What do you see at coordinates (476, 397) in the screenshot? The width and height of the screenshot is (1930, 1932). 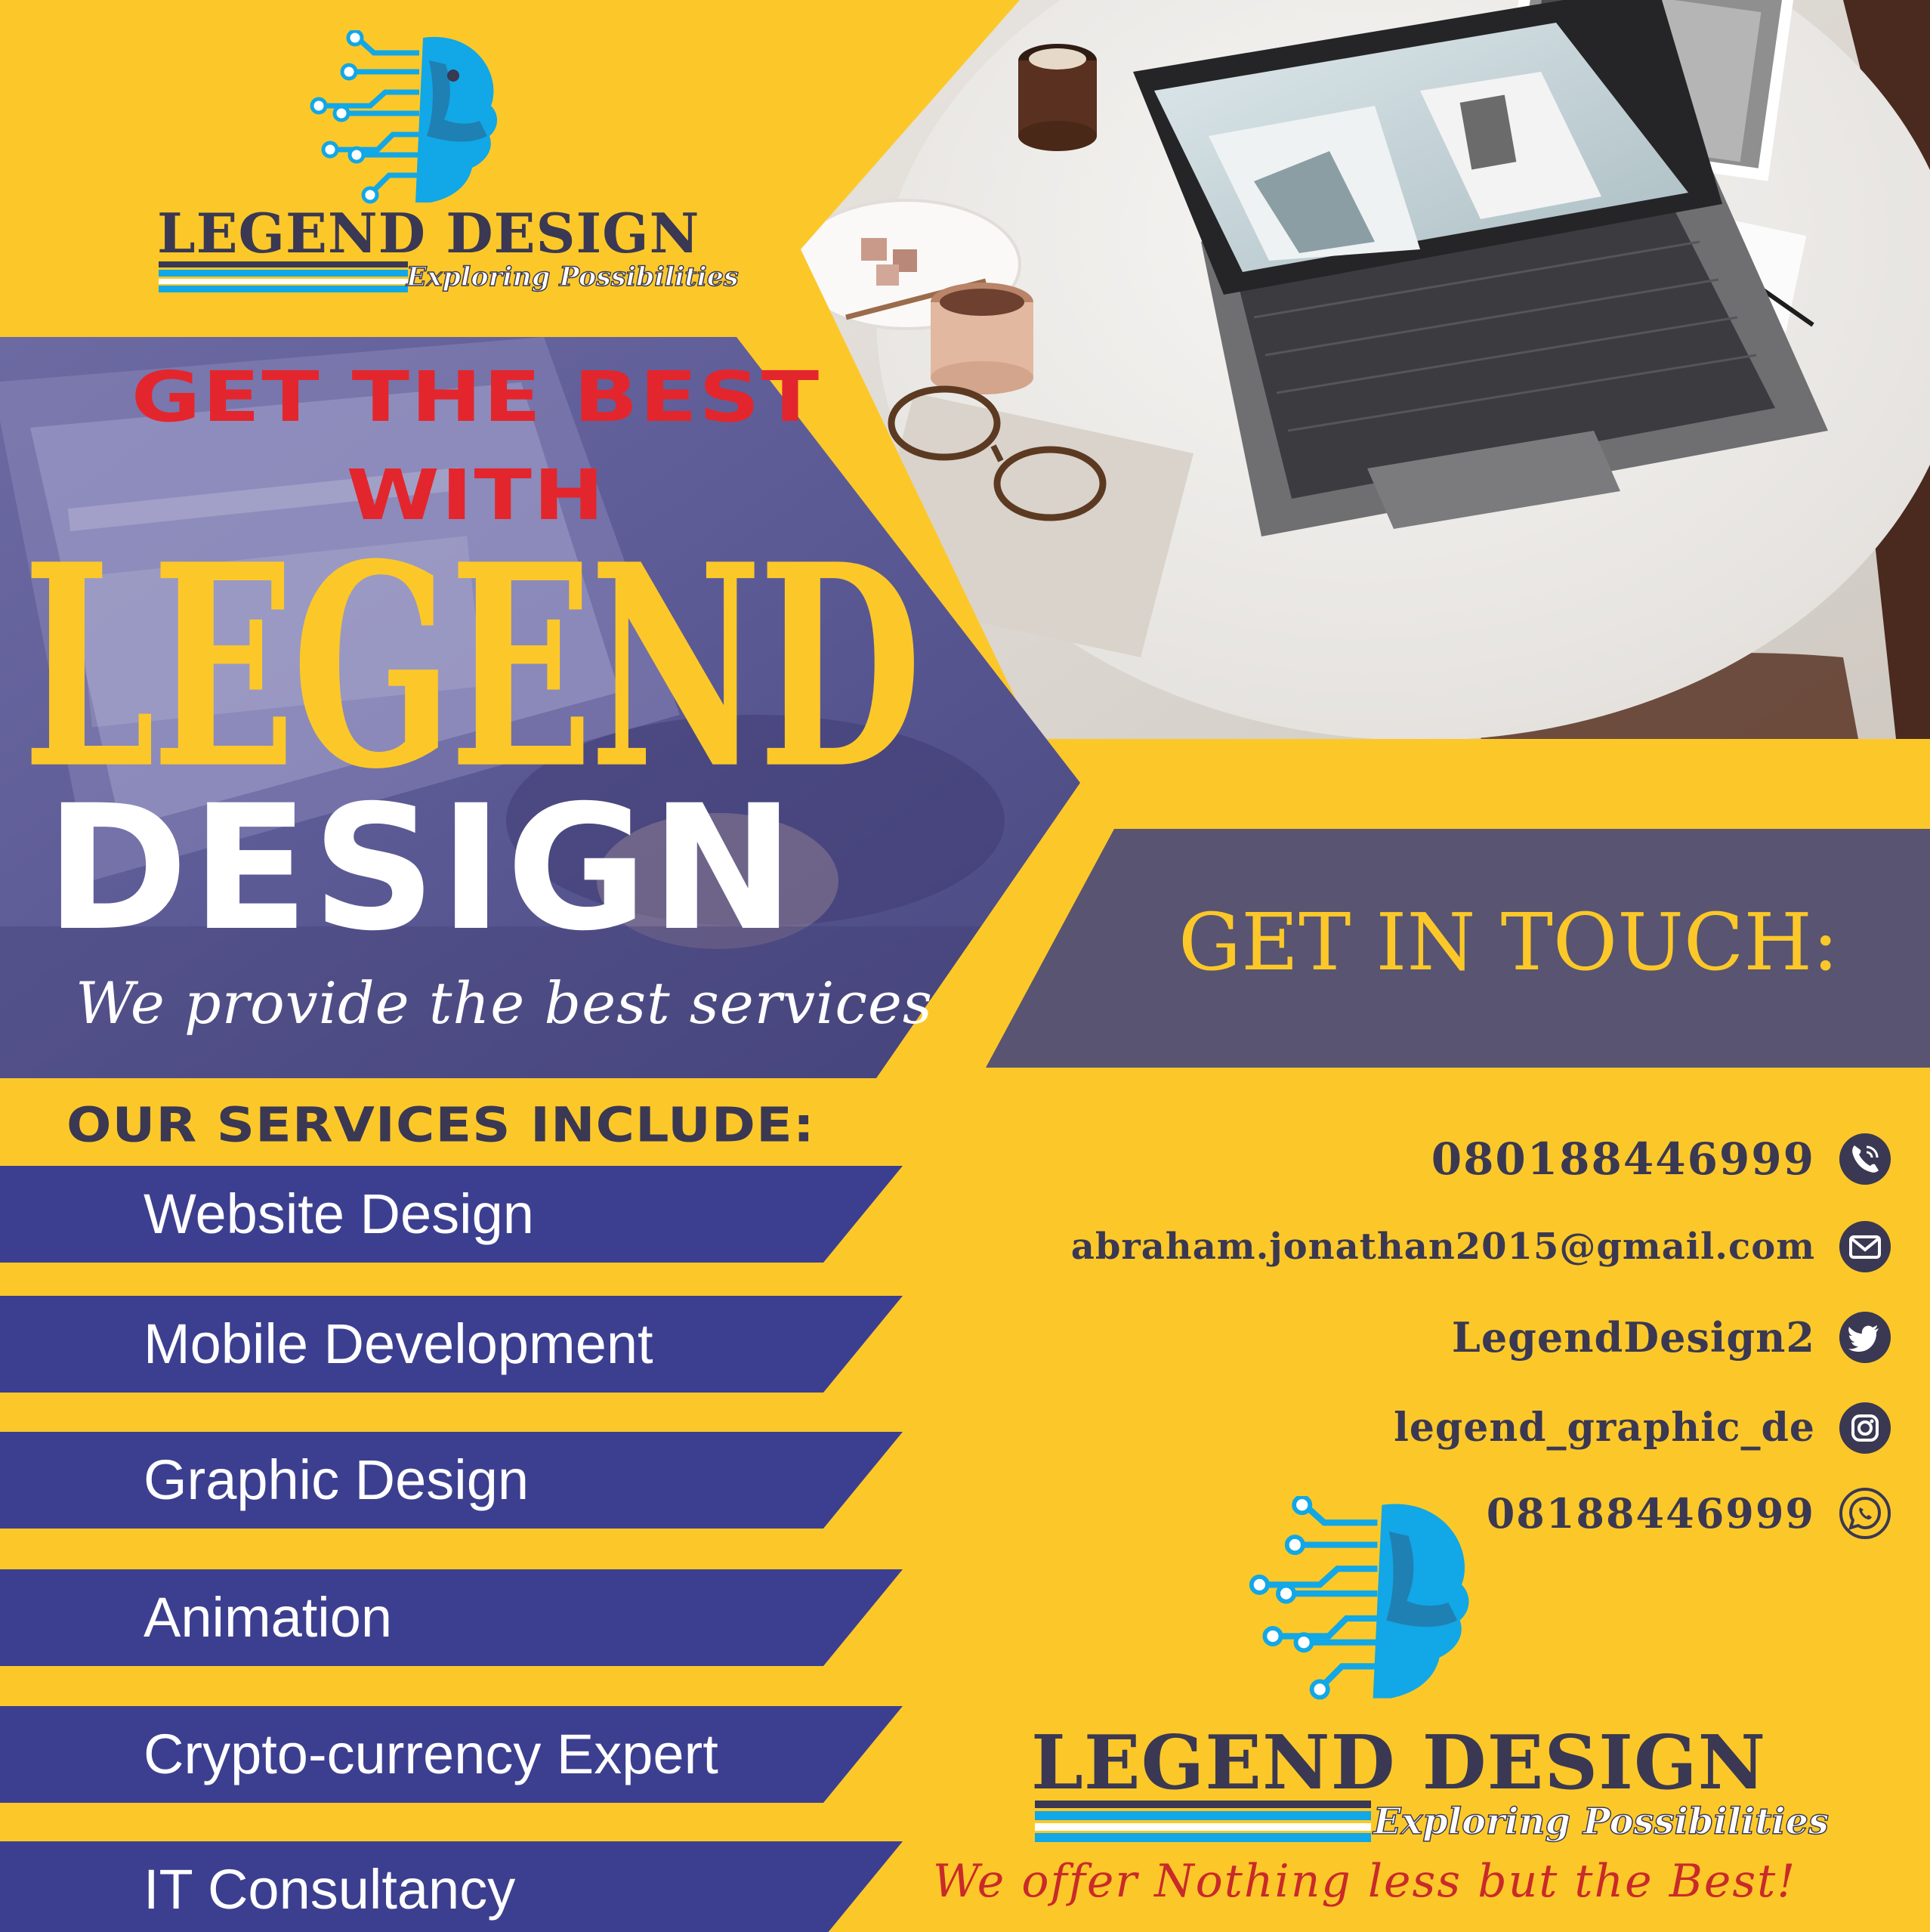 I see `hero-headline-line1: GET THE BEST` at bounding box center [476, 397].